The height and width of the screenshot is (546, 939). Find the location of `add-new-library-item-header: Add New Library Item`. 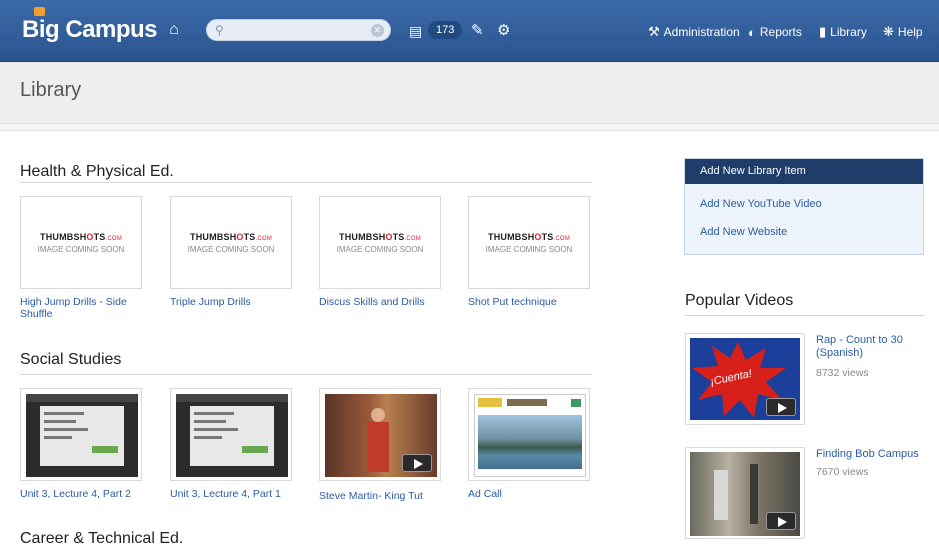

add-new-library-item-header: Add New Library Item is located at coordinates (804, 171).